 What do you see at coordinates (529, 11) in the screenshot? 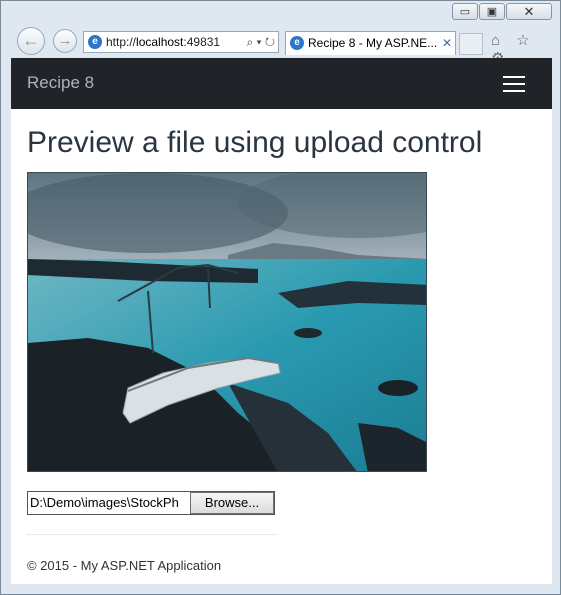
I see `close-window-button: ✕` at bounding box center [529, 11].